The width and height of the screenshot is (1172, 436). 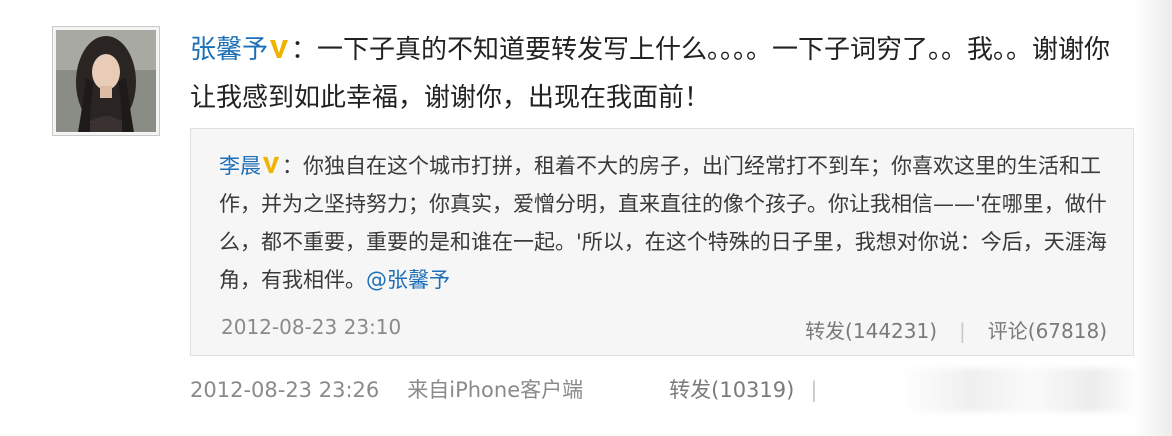 I want to click on post-colon: ：, so click(x=304, y=50).